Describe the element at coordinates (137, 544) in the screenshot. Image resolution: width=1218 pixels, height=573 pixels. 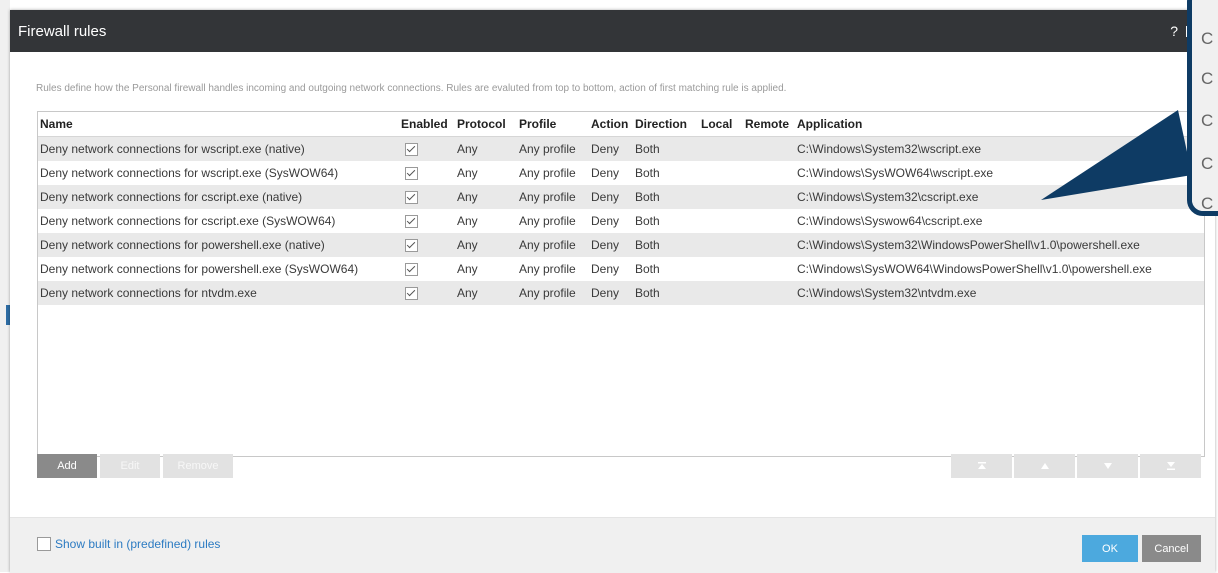
I see `show-builtin-rules-label: Show built in (predefined) rules` at that location.